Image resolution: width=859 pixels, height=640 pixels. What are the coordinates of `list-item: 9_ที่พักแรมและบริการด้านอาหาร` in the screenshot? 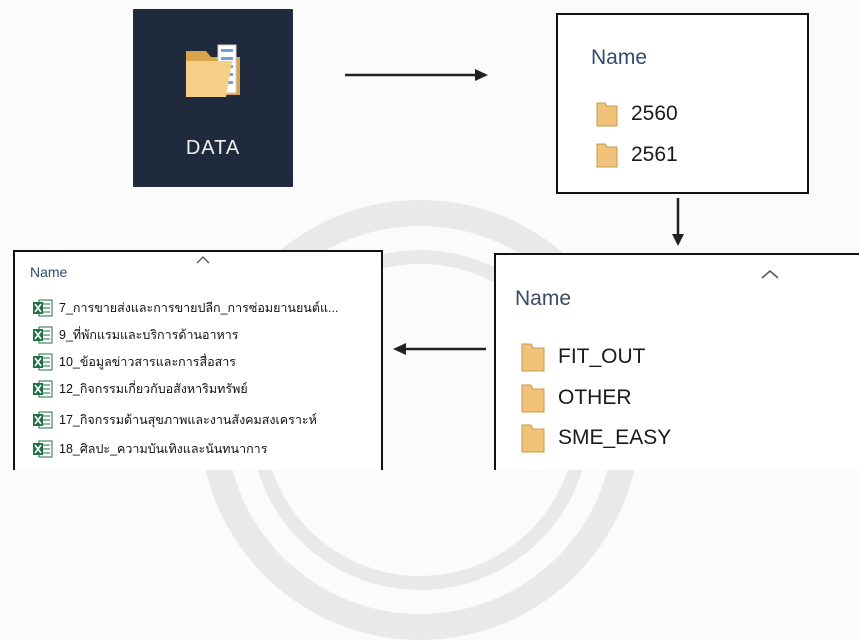 It's located at (136, 335).